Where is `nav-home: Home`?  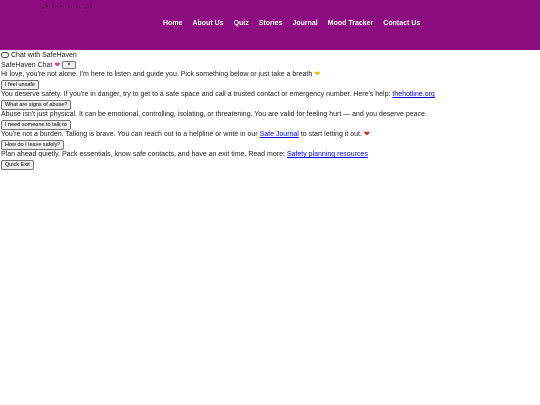 nav-home: Home is located at coordinates (172, 23).